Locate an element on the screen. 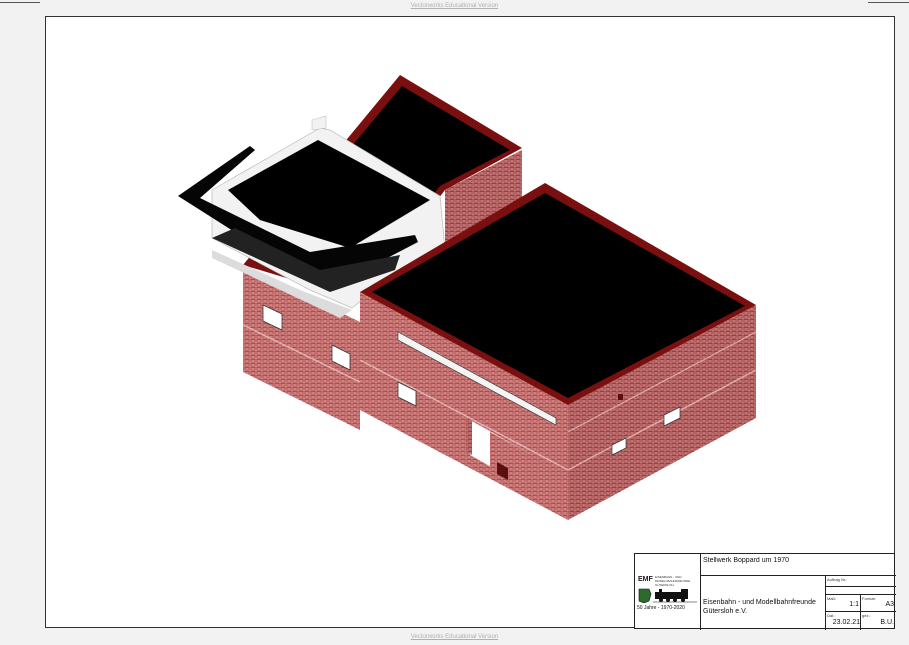 This screenshot has height=645, width=909. format-value: A3 is located at coordinates (889, 604).